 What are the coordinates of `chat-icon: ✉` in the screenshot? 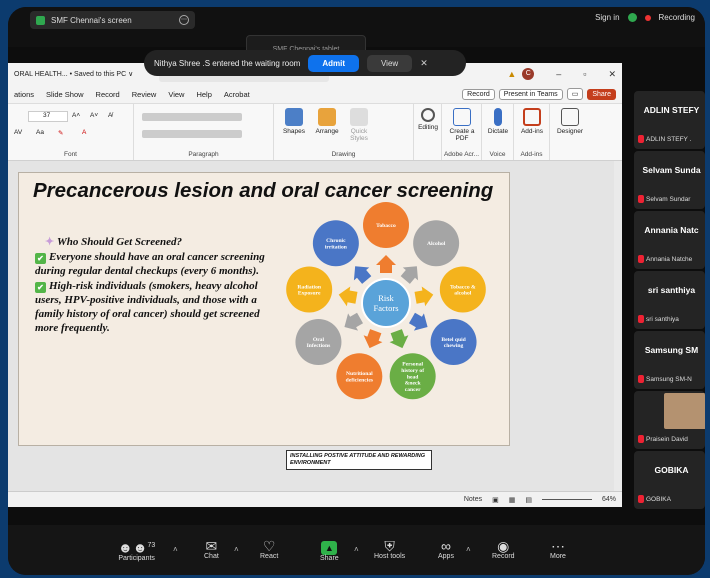 It's located at (211, 546).